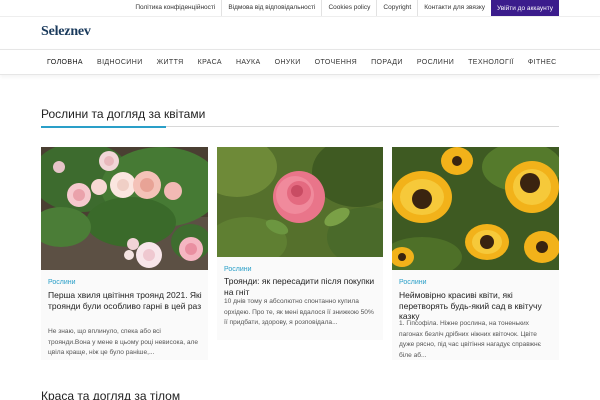 This screenshot has width=600, height=400. What do you see at coordinates (123, 114) in the screenshot?
I see `section-title: Рослини та догляд за квітами` at bounding box center [123, 114].